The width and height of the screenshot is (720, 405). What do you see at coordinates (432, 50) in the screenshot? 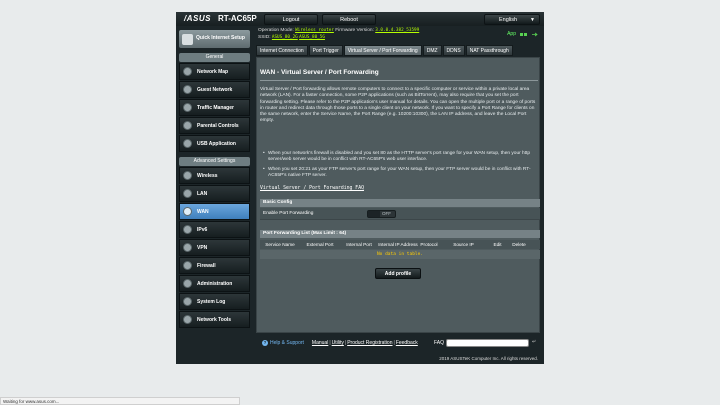
I see `tab-dmz: DMZ` at bounding box center [432, 50].